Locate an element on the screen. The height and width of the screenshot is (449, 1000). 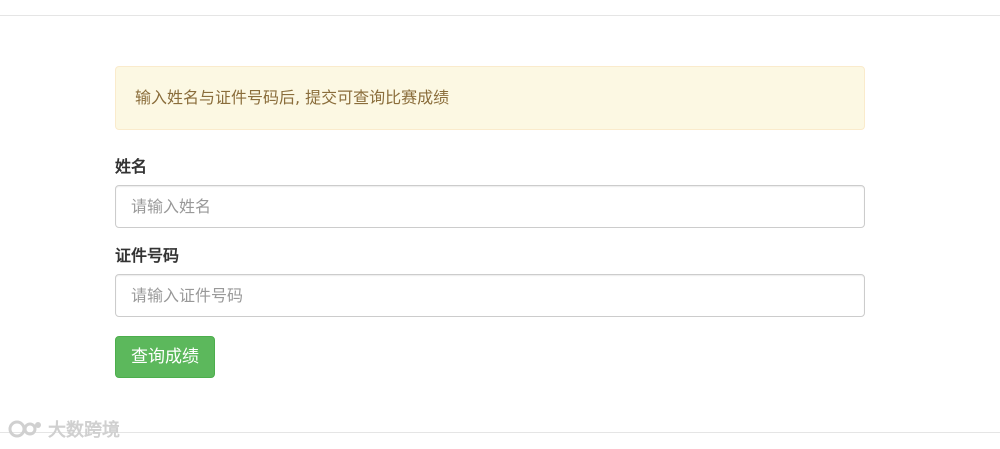
bottom-divider is located at coordinates (500, 432).